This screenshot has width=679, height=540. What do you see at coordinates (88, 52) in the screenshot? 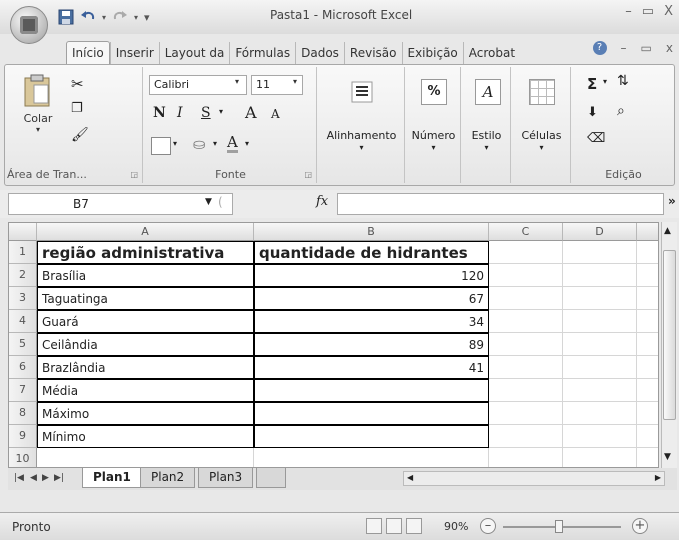
I see `tab-inicio: Início` at bounding box center [88, 52].